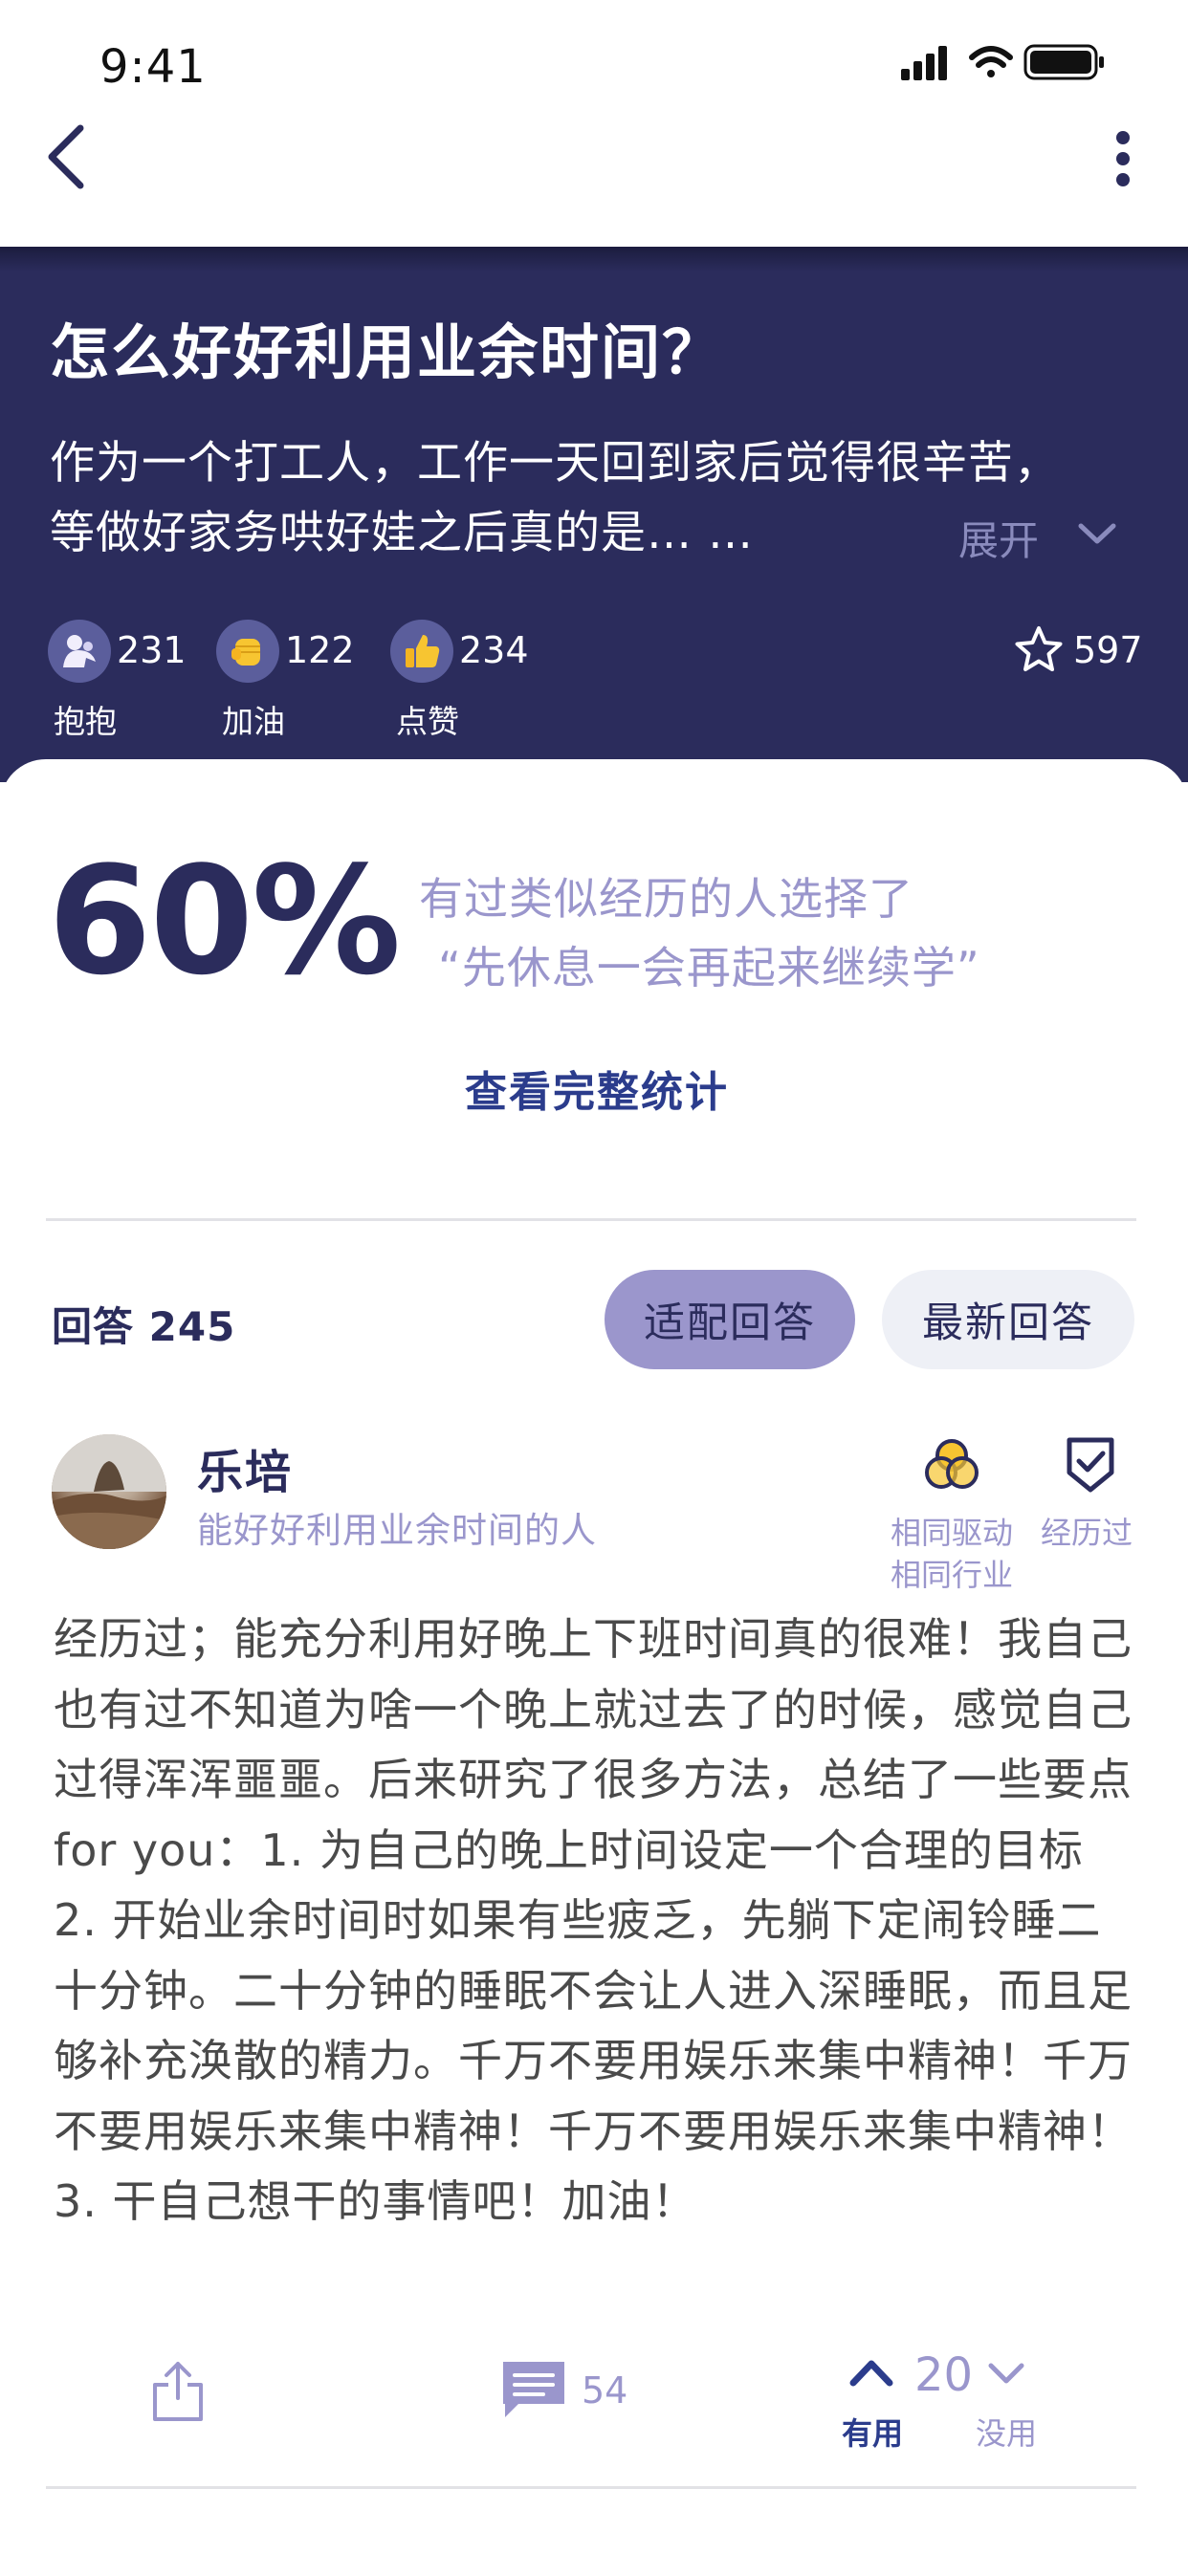 This screenshot has width=1188, height=2576. What do you see at coordinates (79, 651) in the screenshot?
I see `hug-icon` at bounding box center [79, 651].